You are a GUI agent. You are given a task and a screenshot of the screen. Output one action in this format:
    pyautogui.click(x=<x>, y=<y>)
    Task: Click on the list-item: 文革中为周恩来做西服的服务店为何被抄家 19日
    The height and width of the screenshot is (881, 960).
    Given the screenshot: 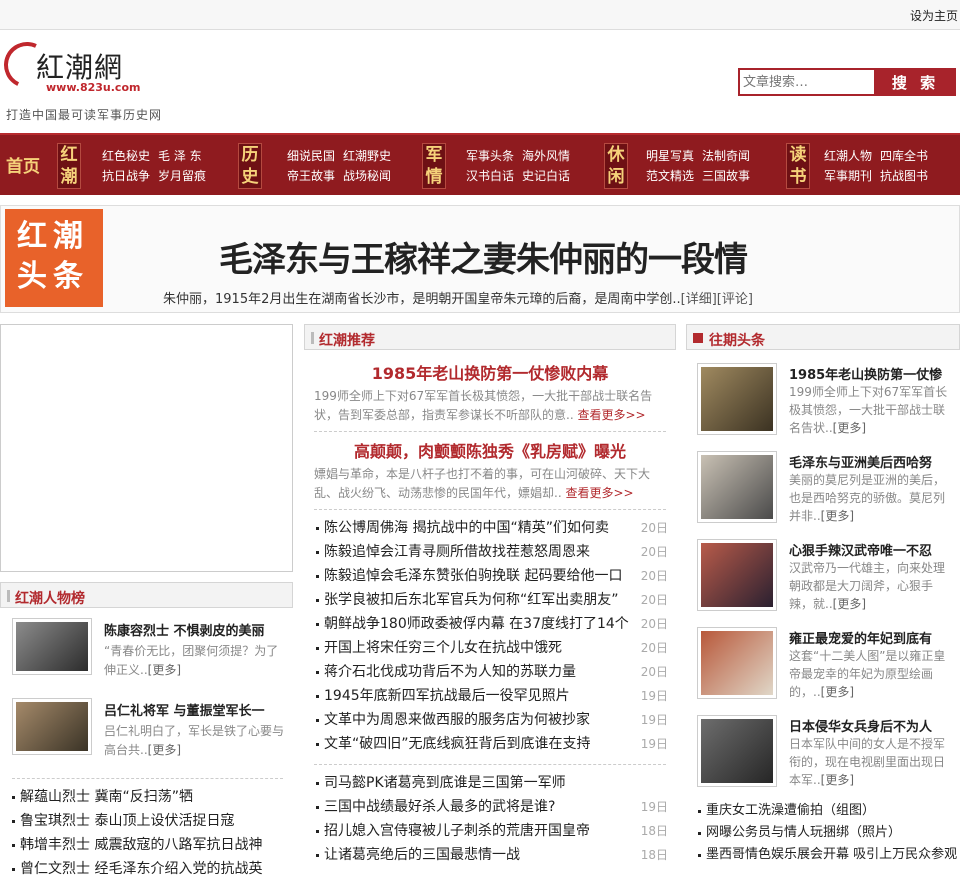 What is the action you would take?
    pyautogui.click(x=495, y=720)
    